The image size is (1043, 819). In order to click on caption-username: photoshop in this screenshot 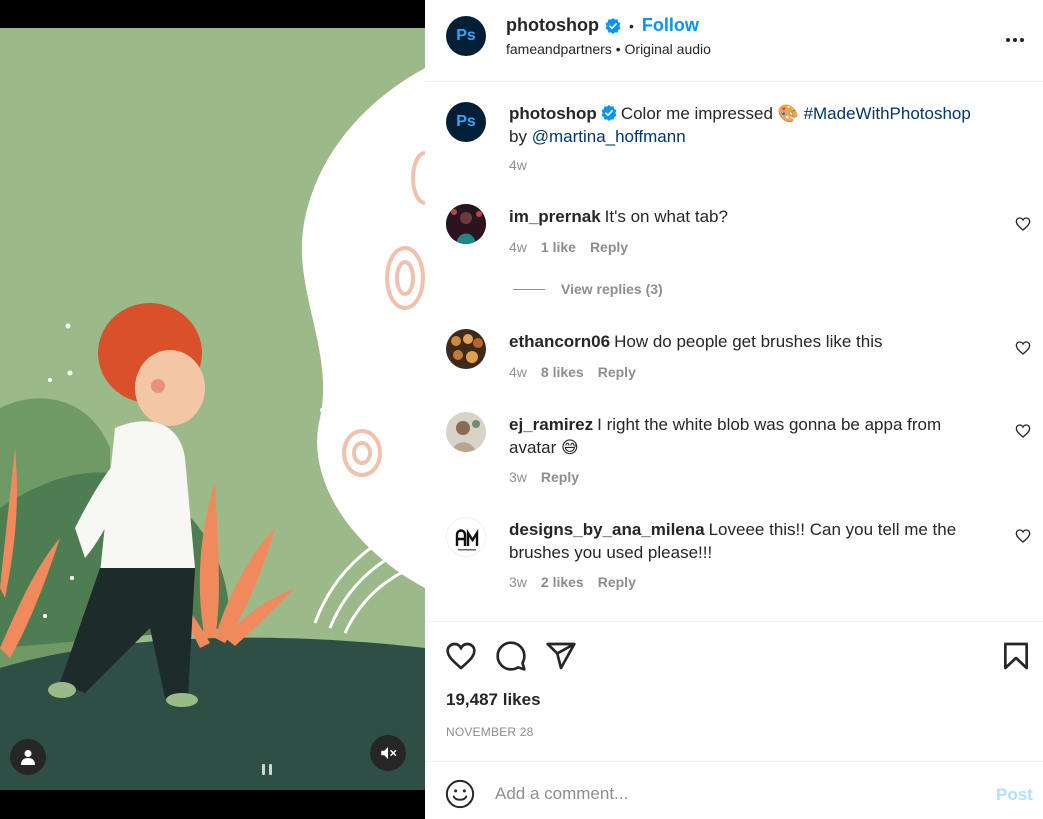, I will do `click(553, 113)`.